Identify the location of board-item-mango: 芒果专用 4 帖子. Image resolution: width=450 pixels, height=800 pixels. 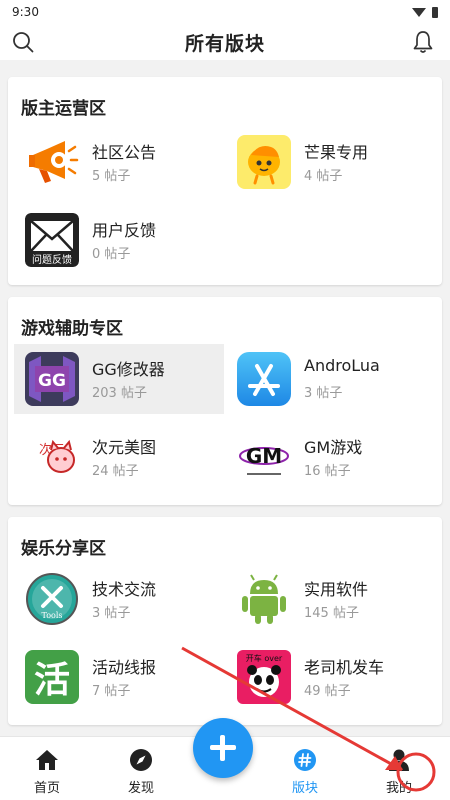
(331, 162).